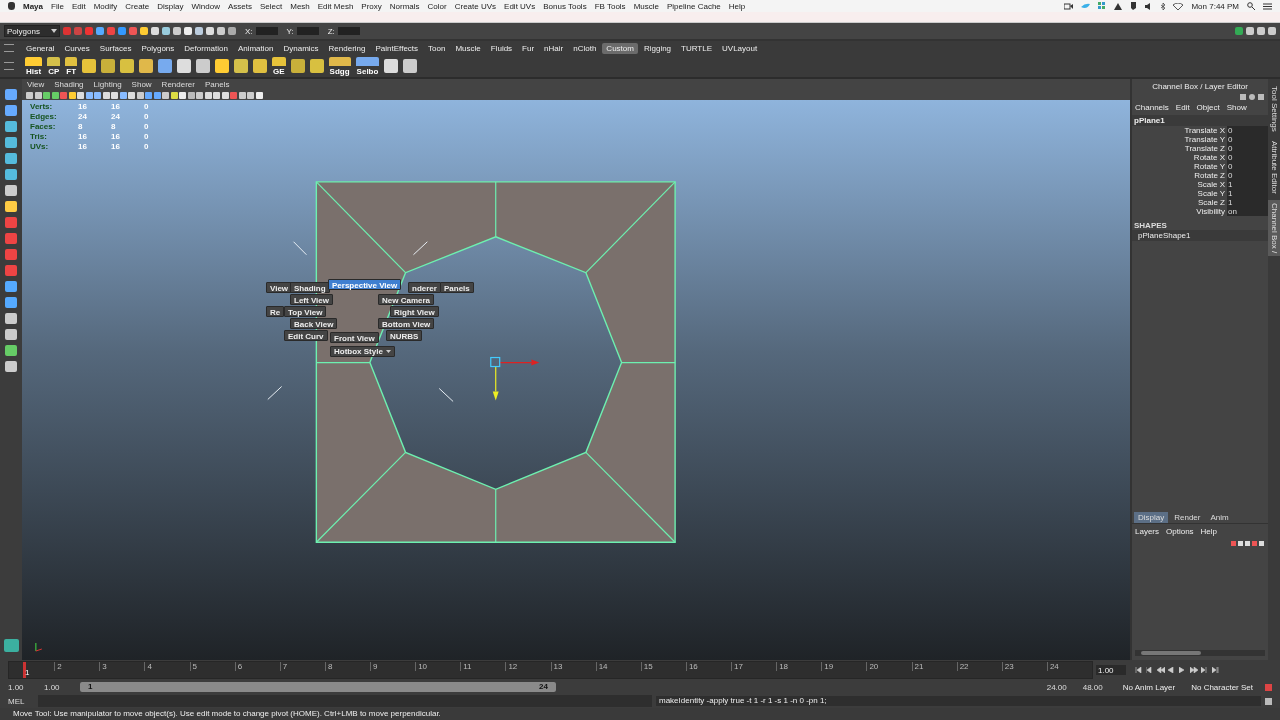 The width and height of the screenshot is (1280, 720). What do you see at coordinates (437, 6) in the screenshot?
I see `menu-item: Color` at bounding box center [437, 6].